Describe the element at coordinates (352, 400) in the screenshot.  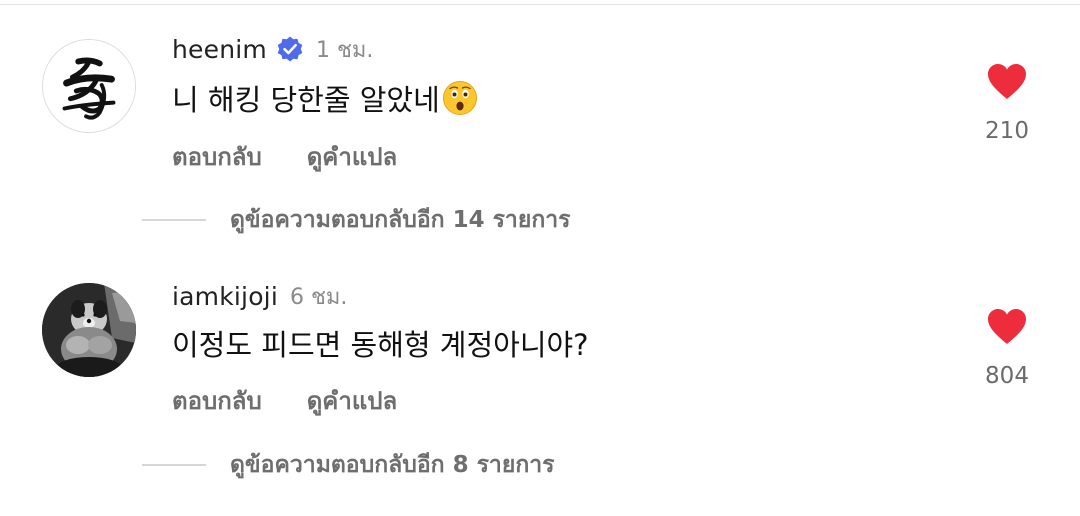
I see `see-translation-button: ดูคำแปล` at that location.